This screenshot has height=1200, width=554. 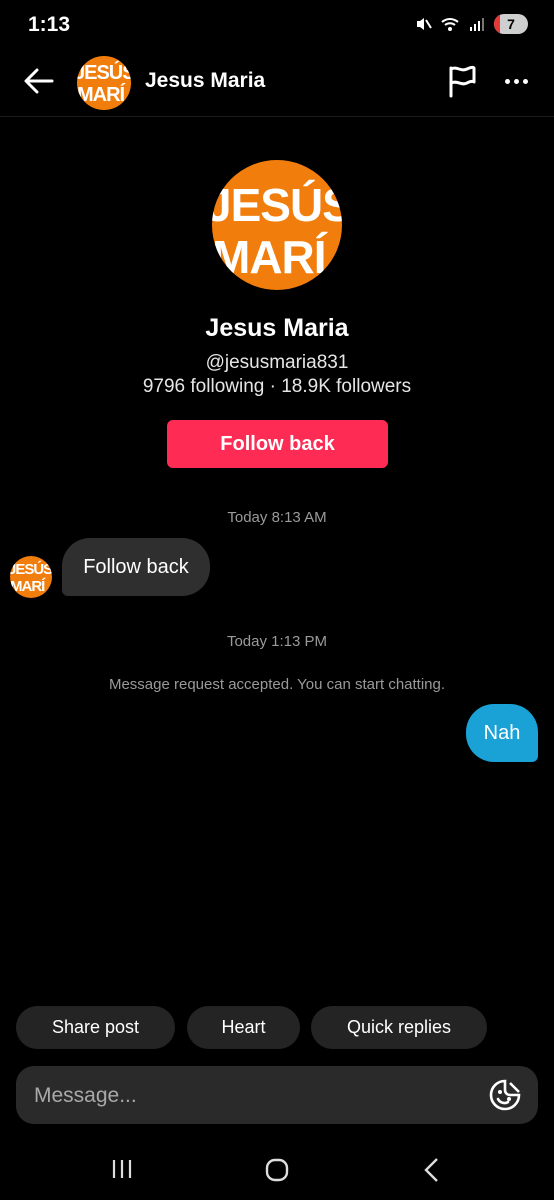 I want to click on quick-replies-chip: Quick replies, so click(x=399, y=1027).